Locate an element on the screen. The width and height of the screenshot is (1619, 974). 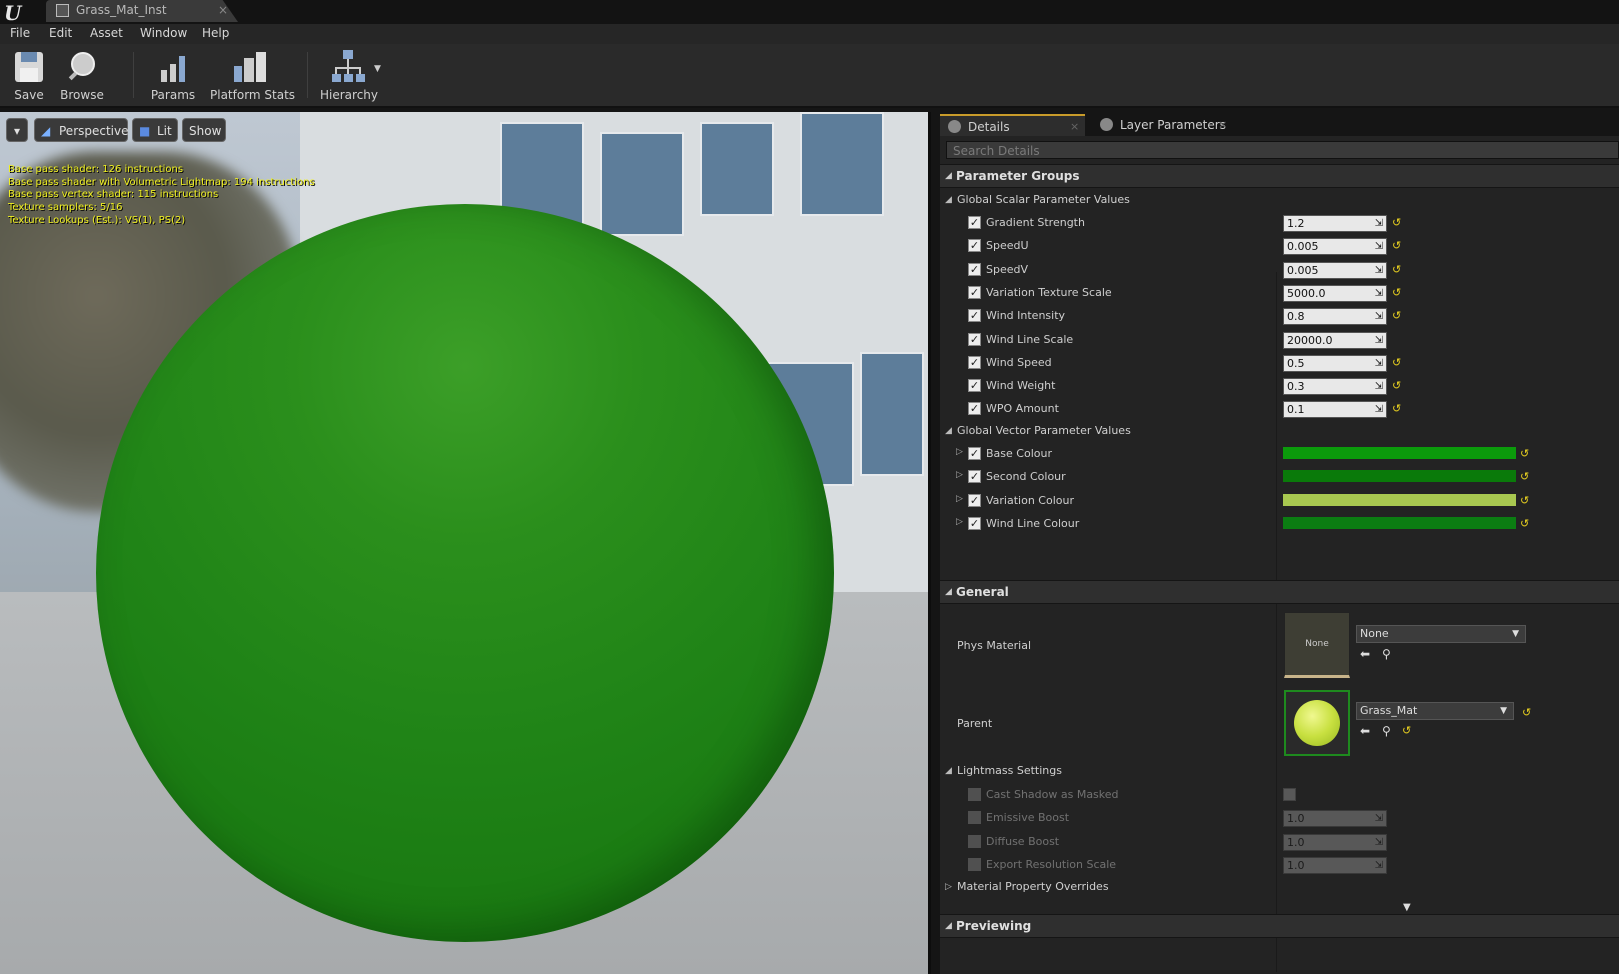
save-button: Save is located at coordinates (29, 75).